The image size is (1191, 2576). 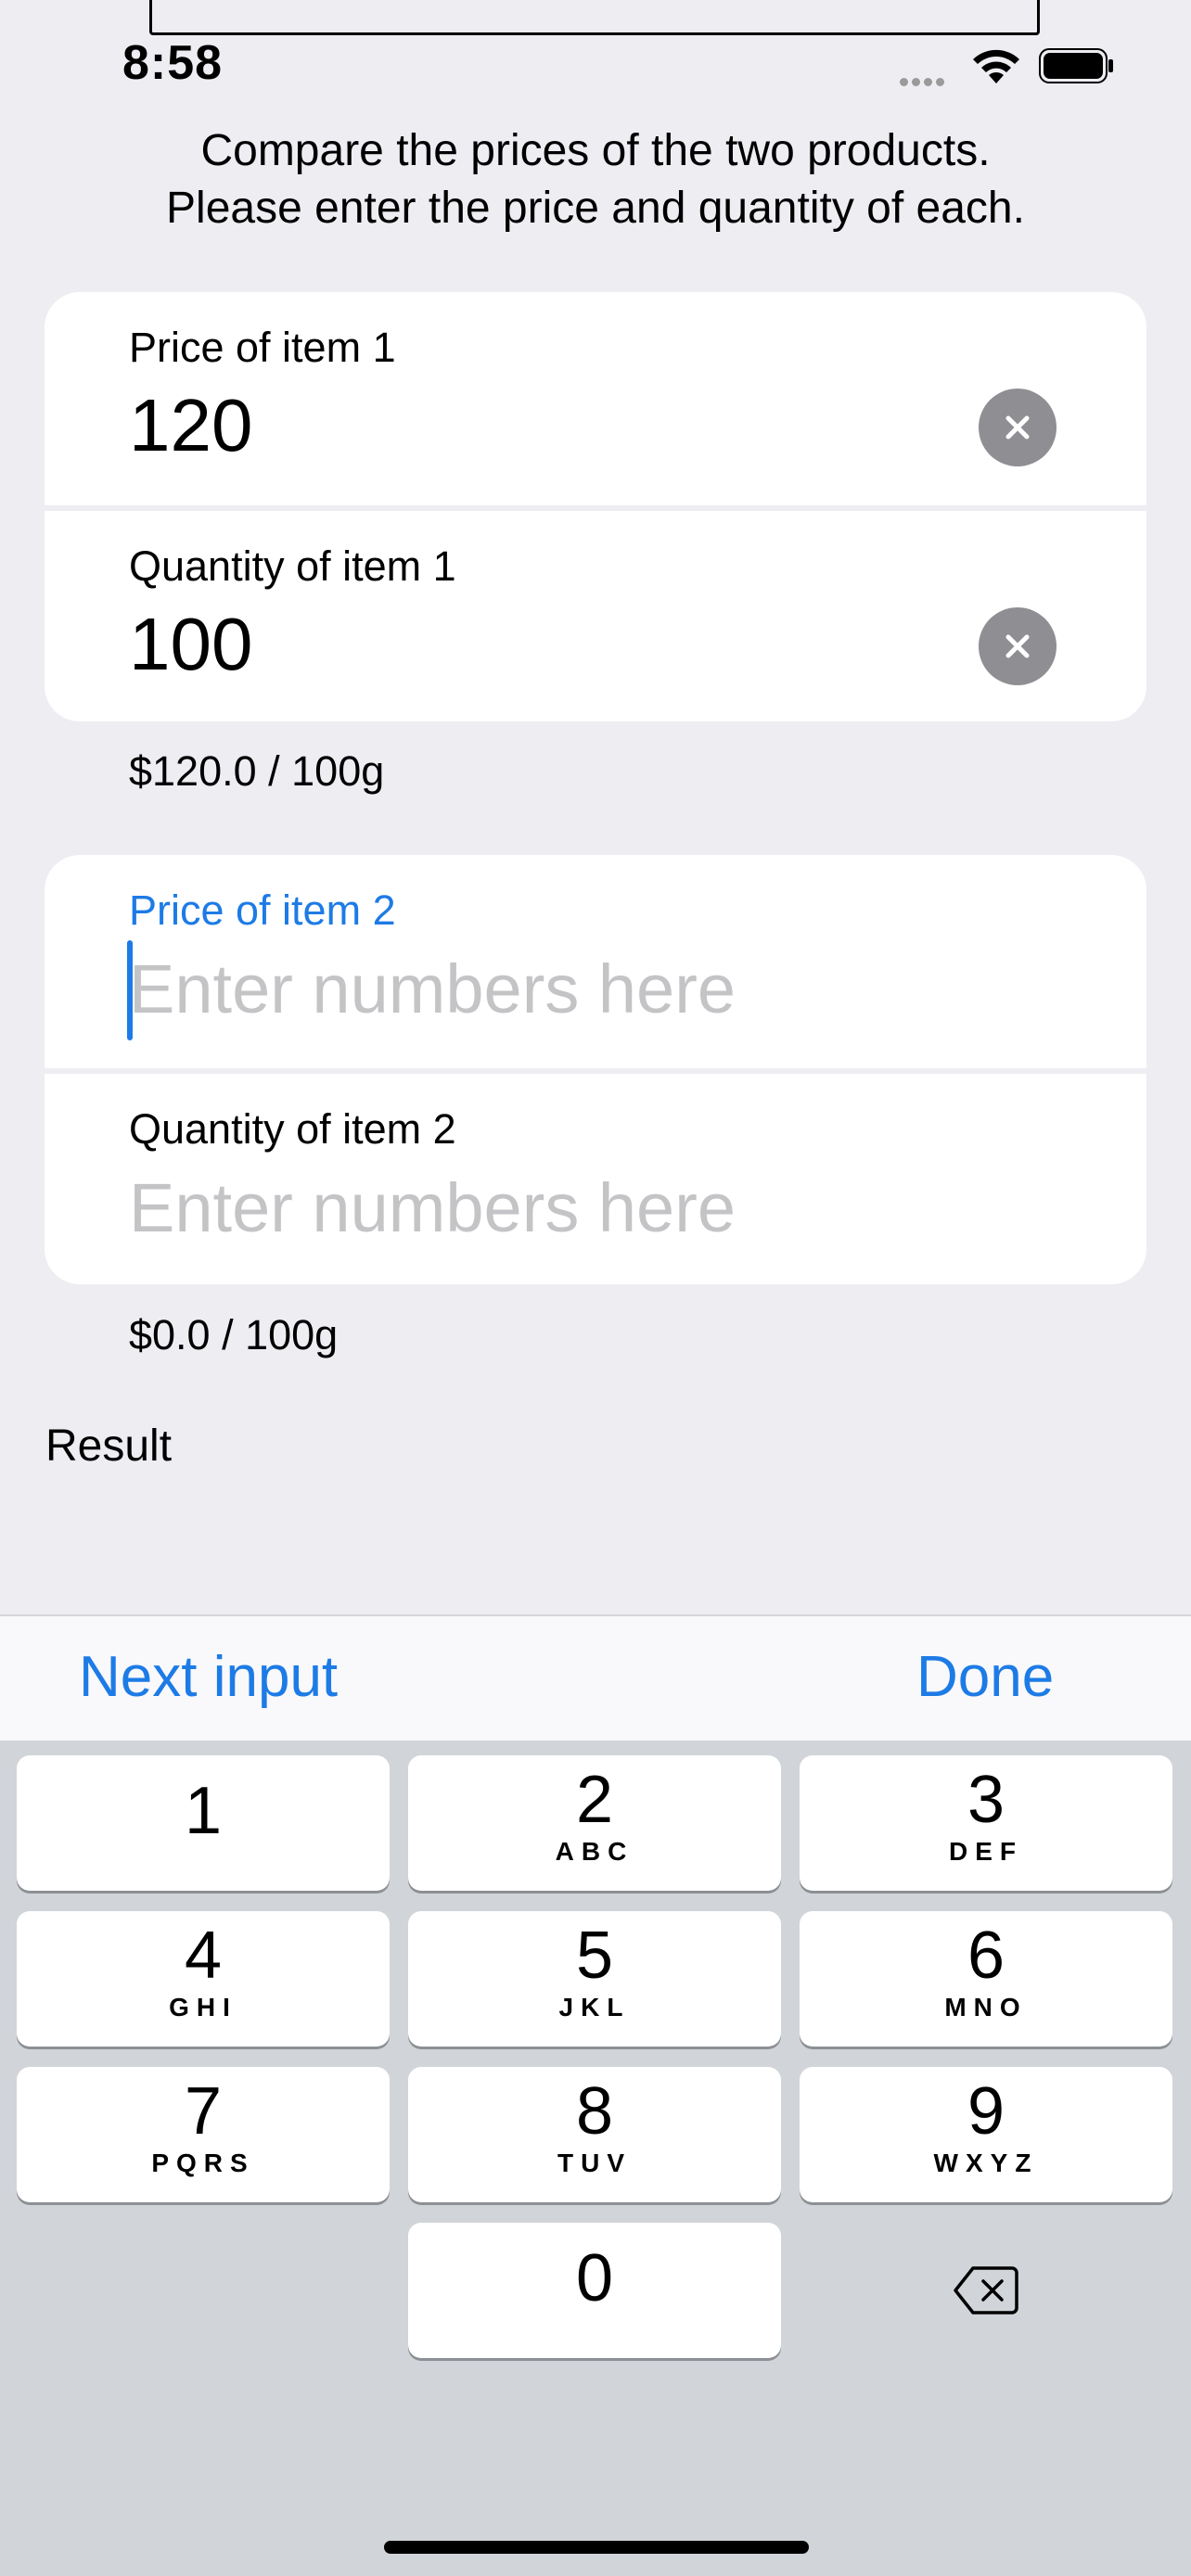 I want to click on key-letters: DEF, so click(x=986, y=1852).